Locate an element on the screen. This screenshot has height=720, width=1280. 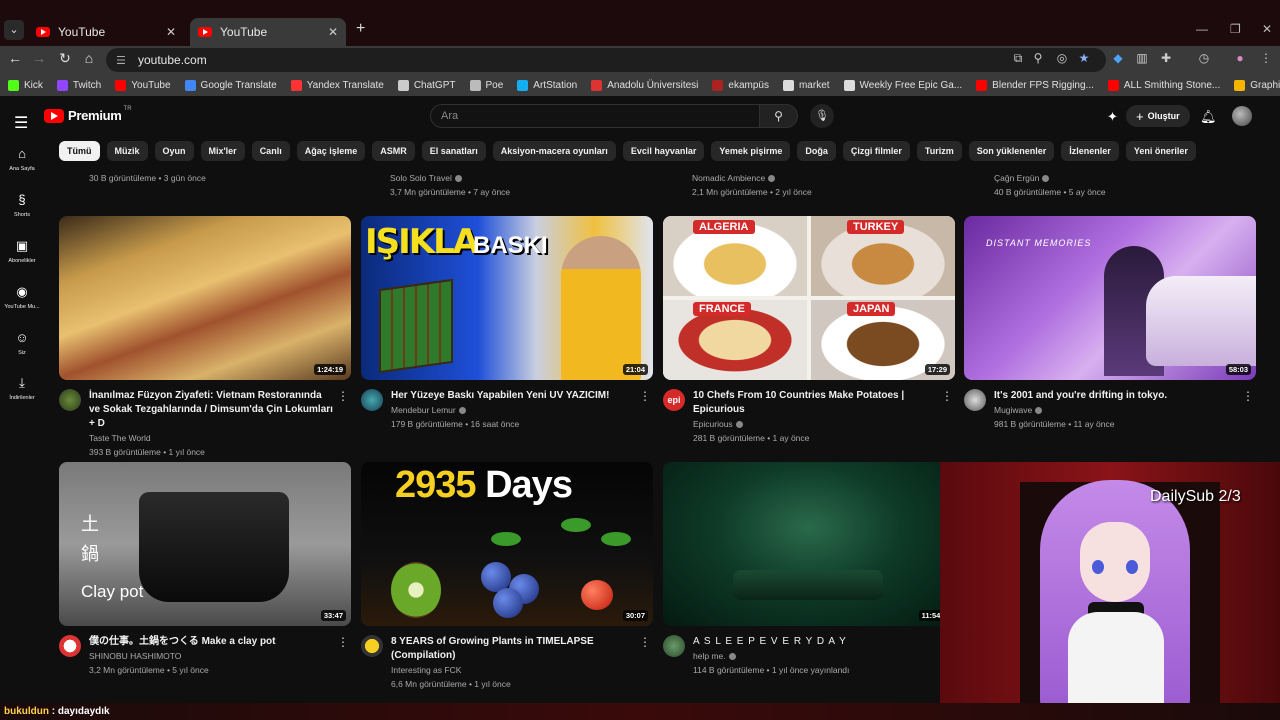
tab-search-dropdown: ⌄ is located at coordinates (14, 30).